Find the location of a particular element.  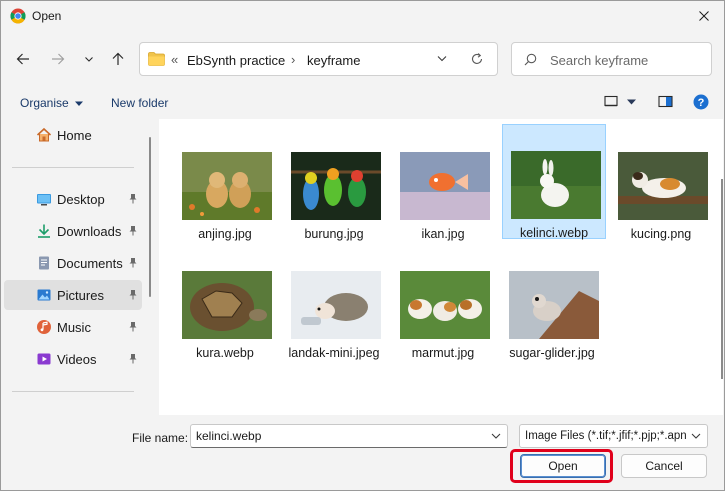

sidebar-item-downloads: Downloads is located at coordinates (73, 231).